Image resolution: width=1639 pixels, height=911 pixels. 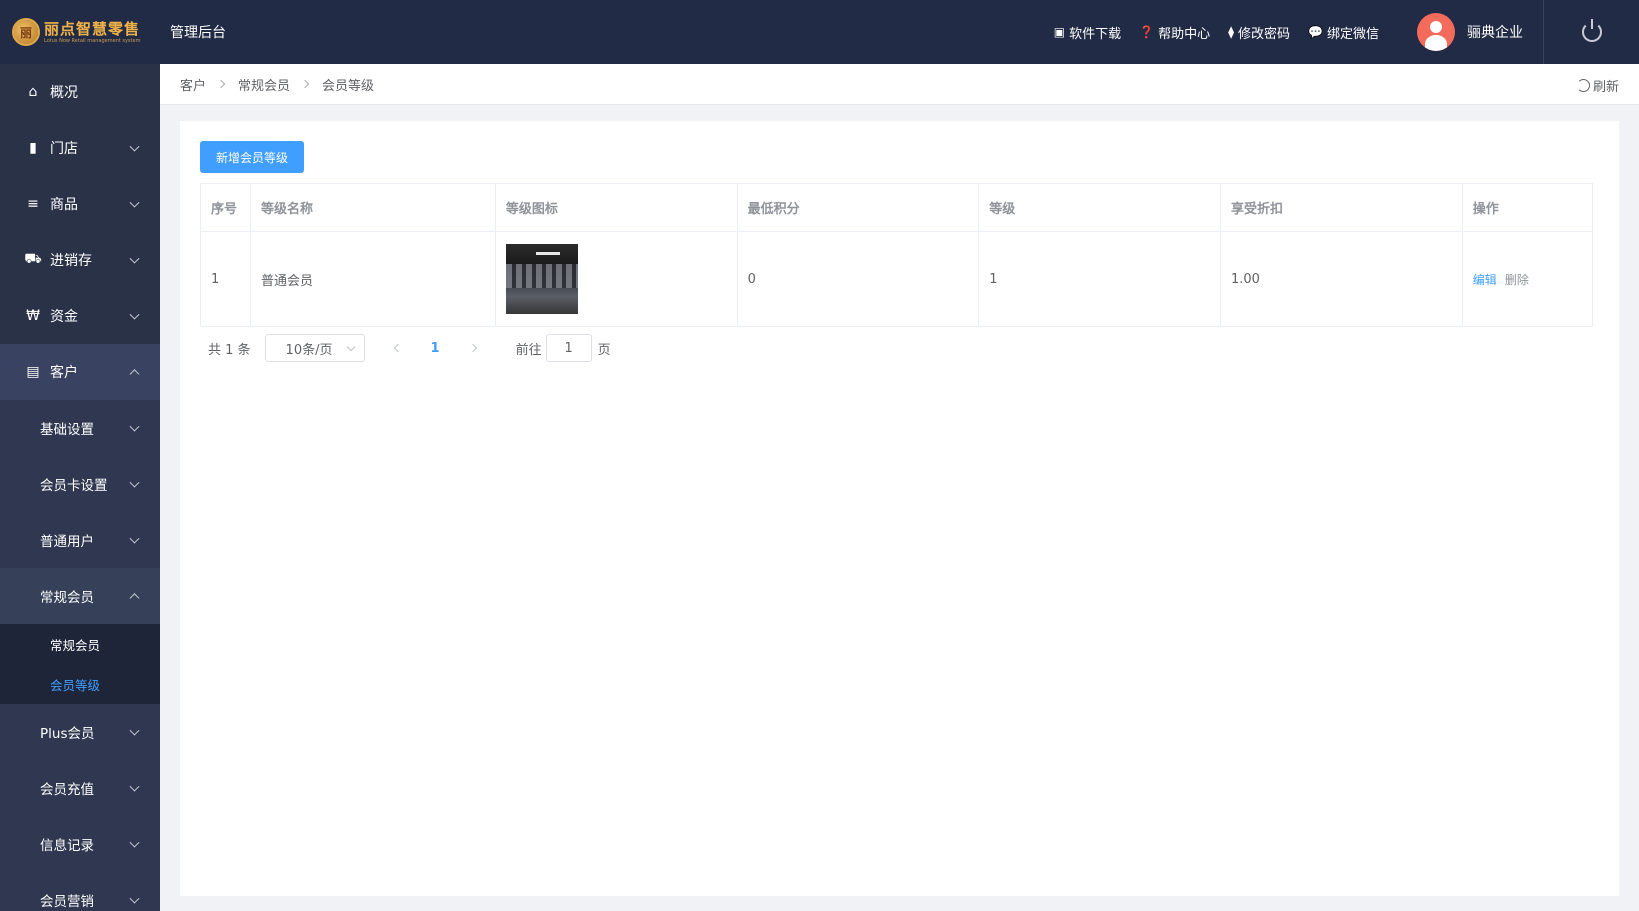 I want to click on column-header-name: 等级名称, so click(x=373, y=207).